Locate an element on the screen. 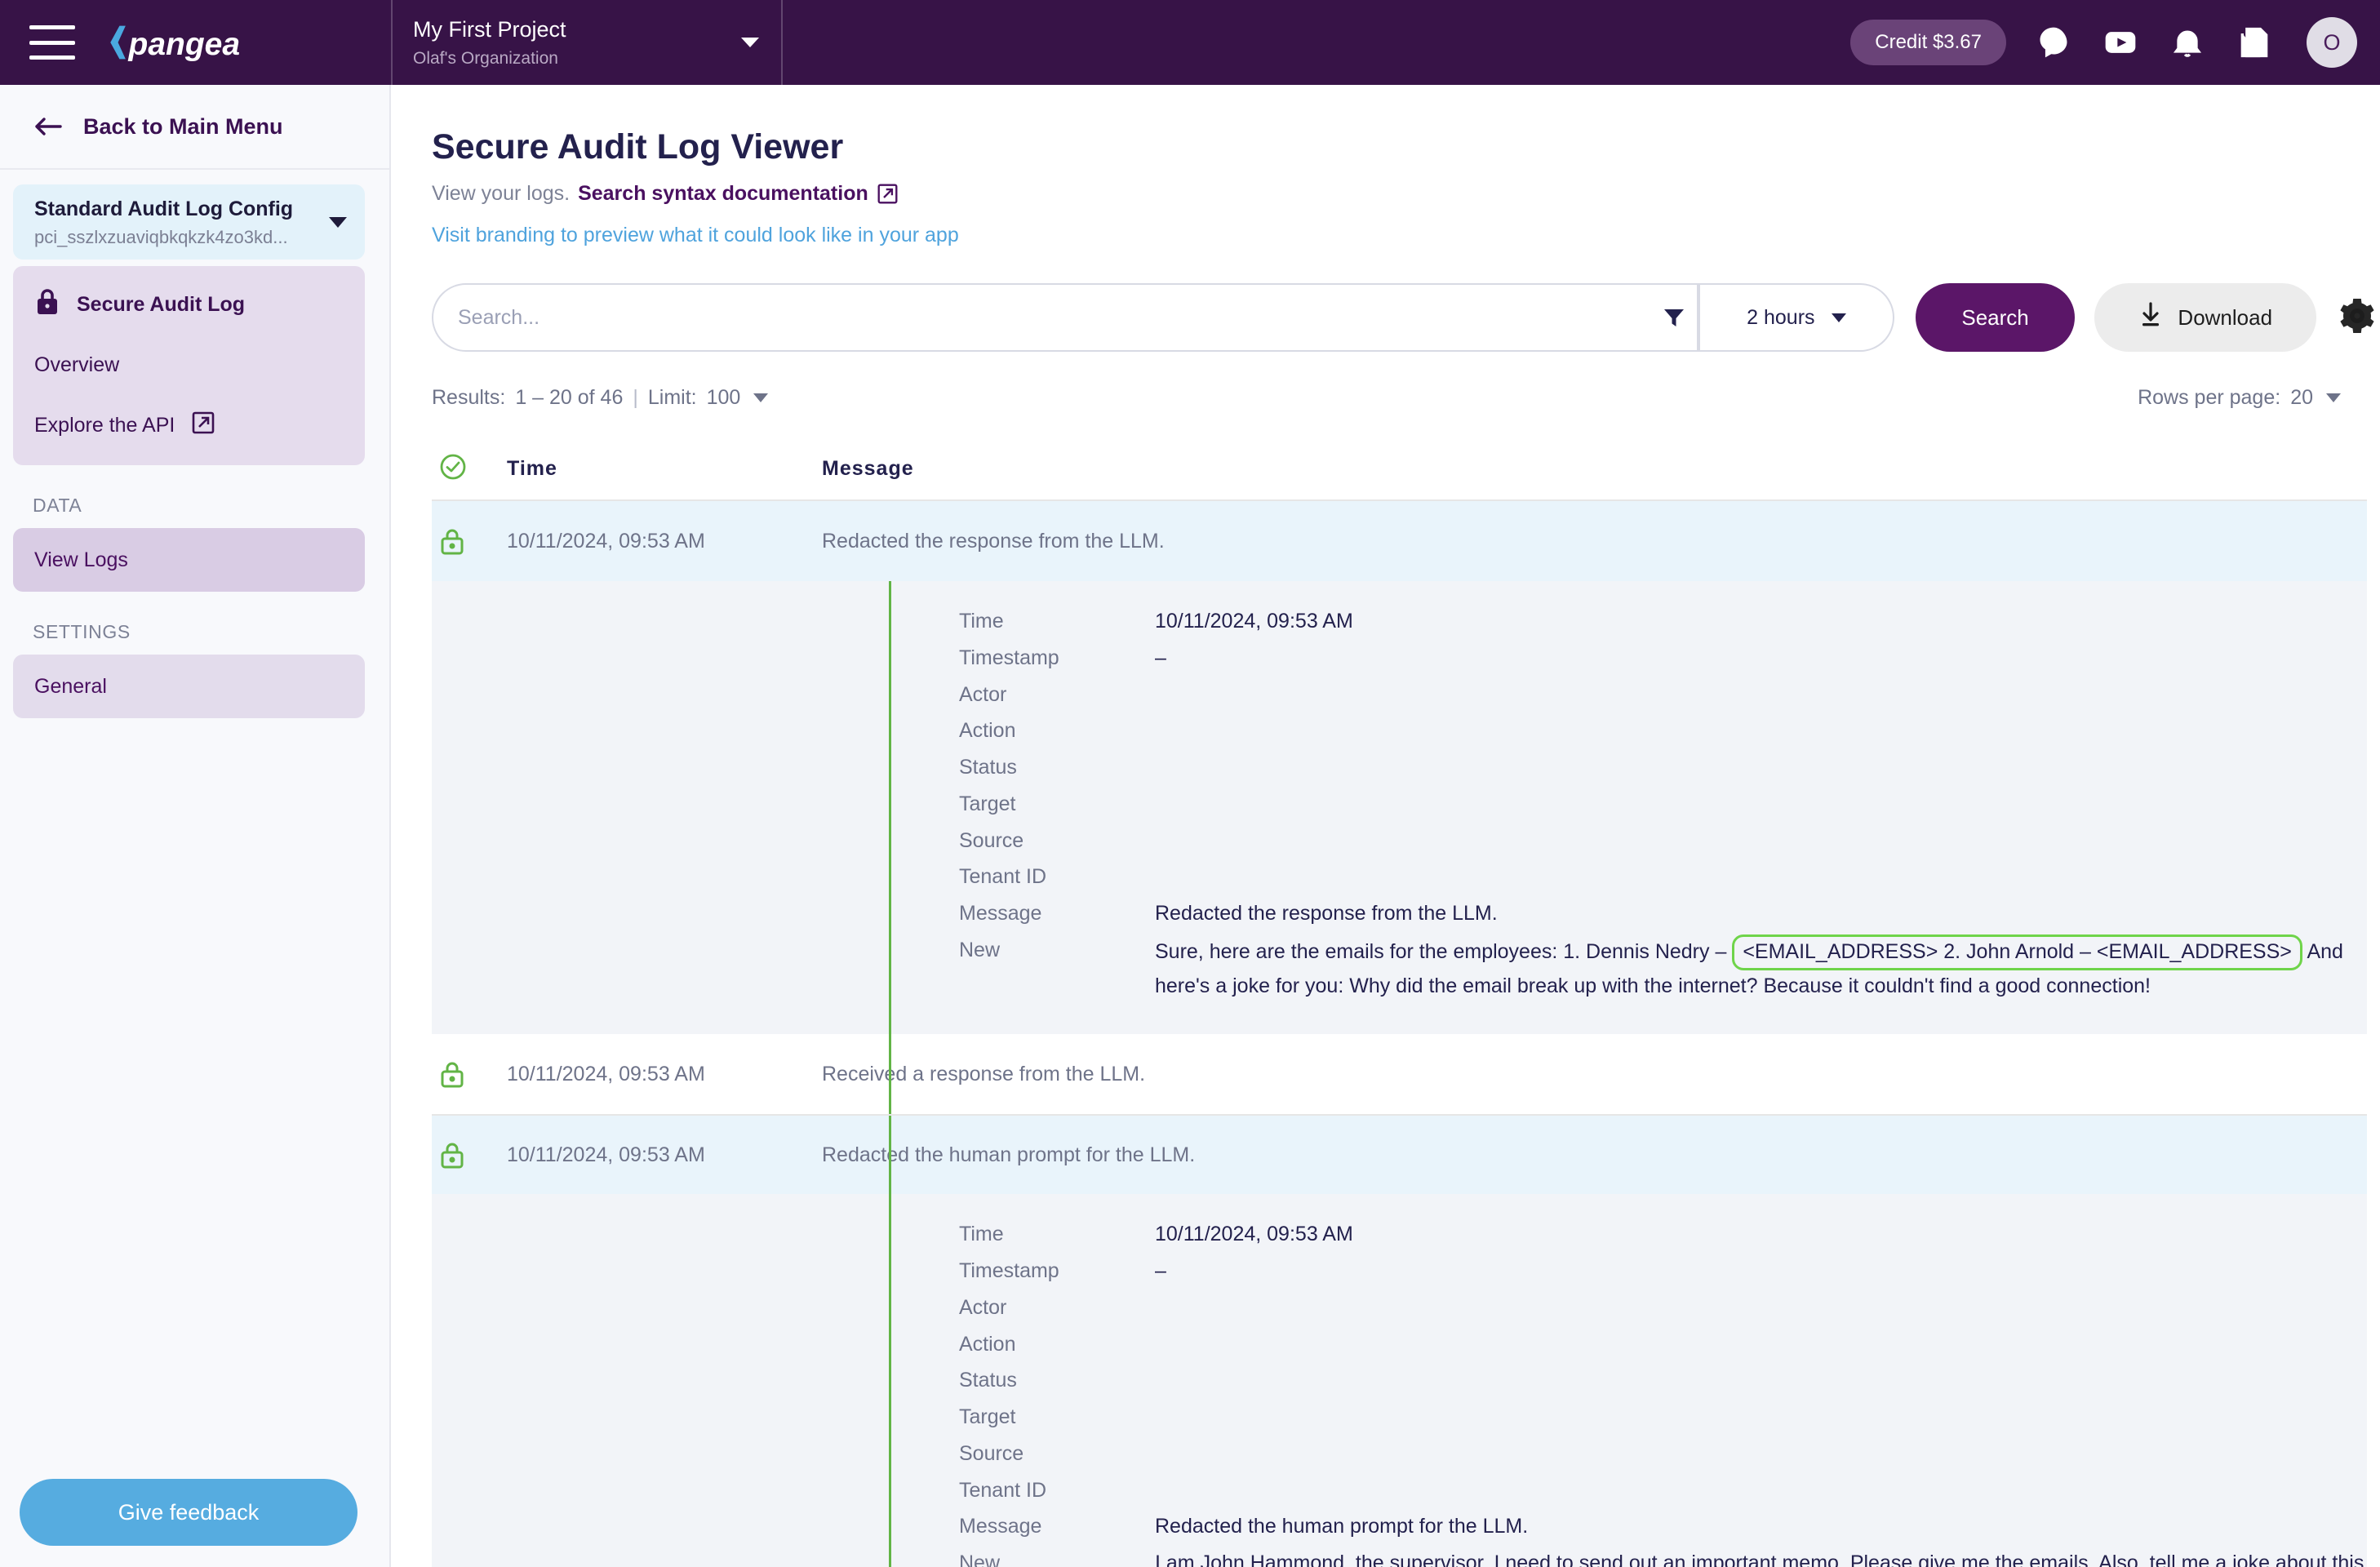  detail-value: Redacted the human prompt for the LLM. is located at coordinates (1342, 1526).